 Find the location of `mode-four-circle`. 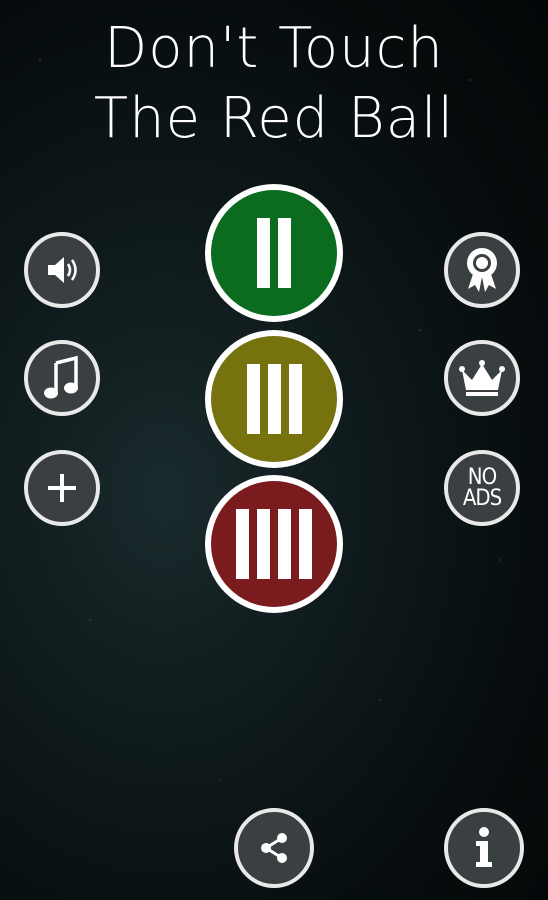

mode-four-circle is located at coordinates (274, 544).